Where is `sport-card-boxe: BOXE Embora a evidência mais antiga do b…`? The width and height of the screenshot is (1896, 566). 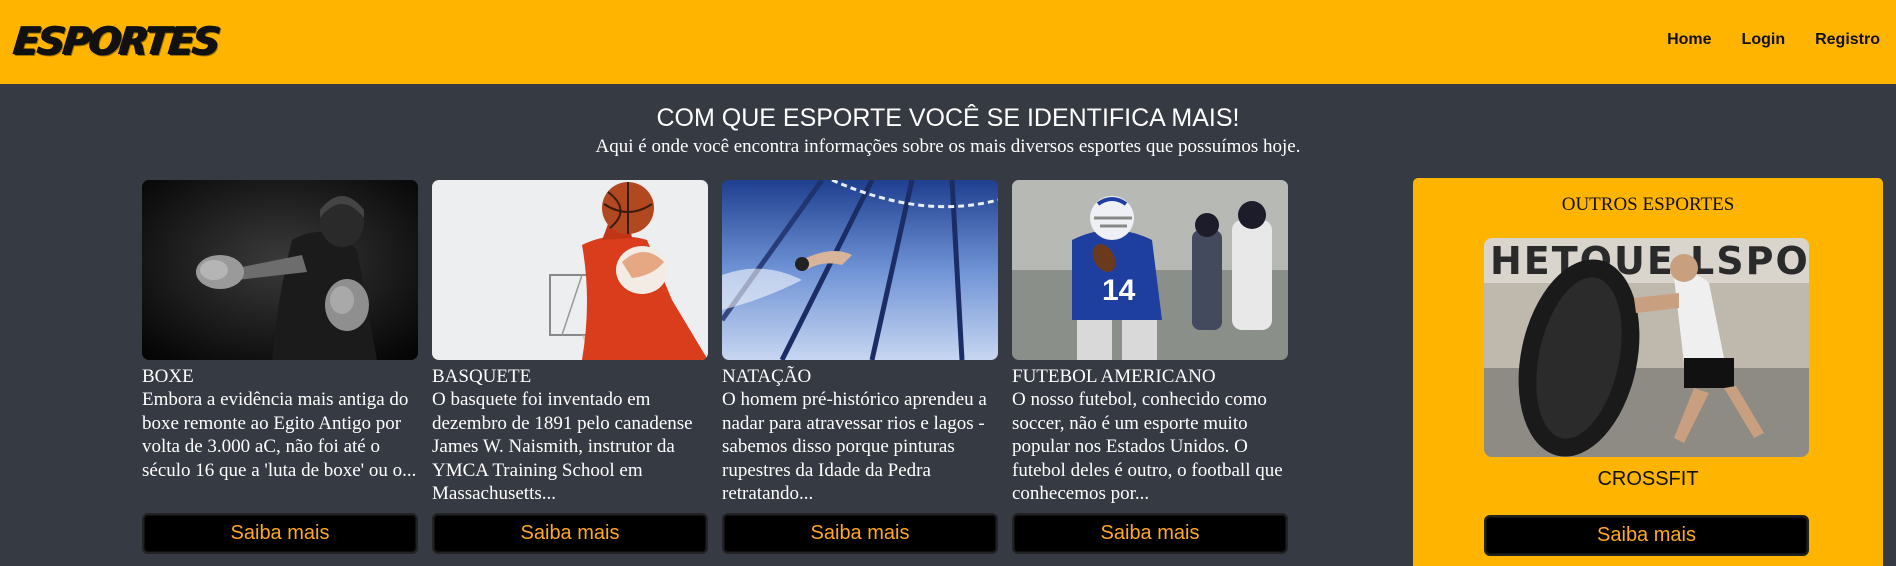
sport-card-boxe: BOXE Embora a evidência mais antiga do b… is located at coordinates (280, 331).